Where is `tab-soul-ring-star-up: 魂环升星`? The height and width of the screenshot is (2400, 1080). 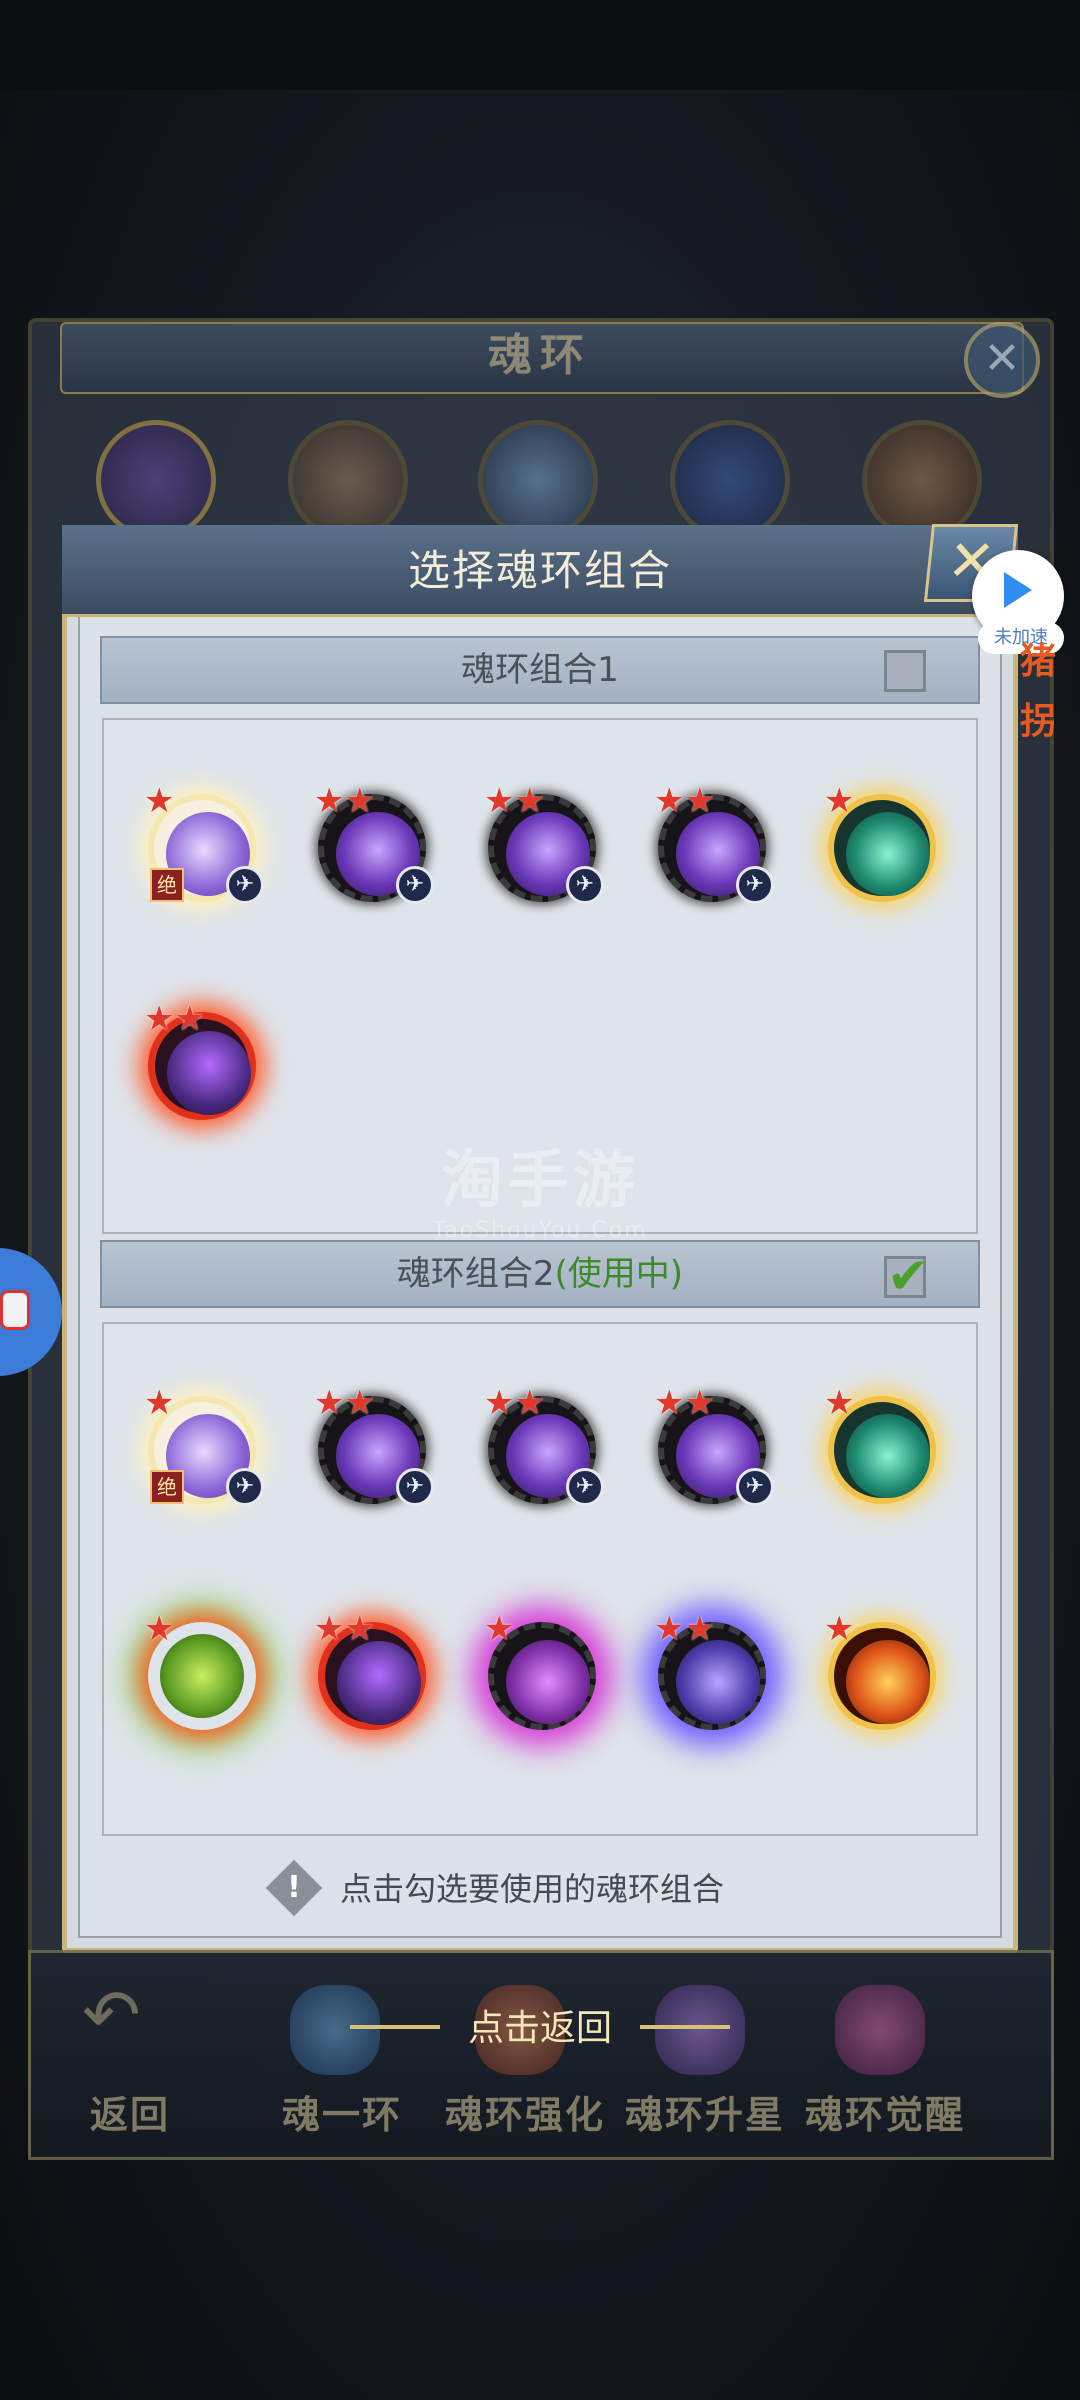 tab-soul-ring-star-up: 魂环升星 is located at coordinates (705, 2115).